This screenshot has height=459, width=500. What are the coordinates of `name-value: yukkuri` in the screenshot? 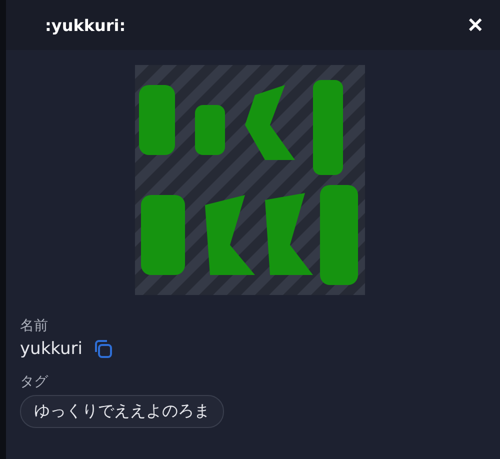 It's located at (51, 349).